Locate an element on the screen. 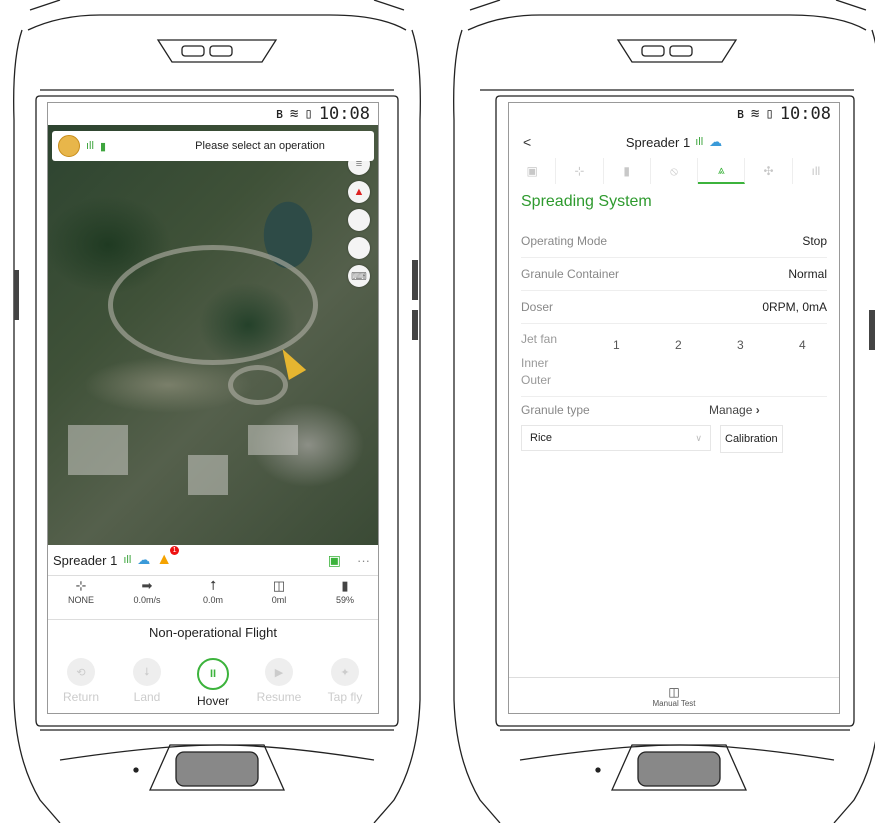 The width and height of the screenshot is (875, 823). stat-value: 0ml is located at coordinates (279, 600).